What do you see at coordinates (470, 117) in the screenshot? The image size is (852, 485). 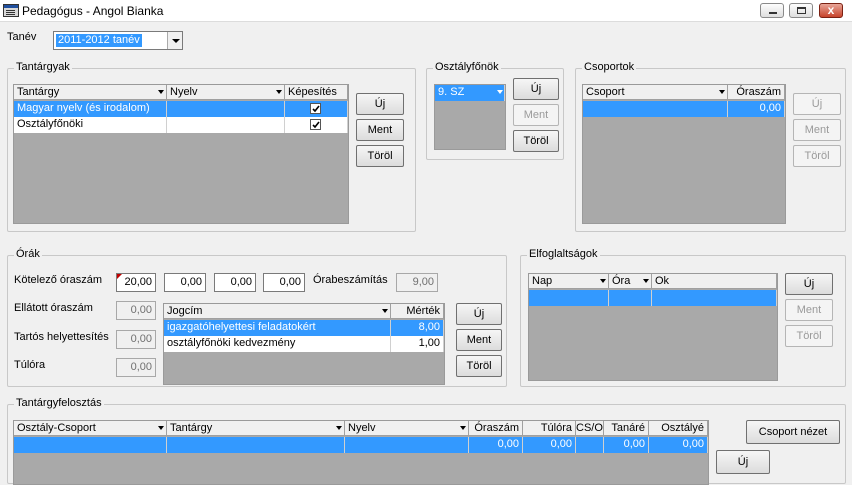 I see `osztalyfonok-grid: 9. SZ` at bounding box center [470, 117].